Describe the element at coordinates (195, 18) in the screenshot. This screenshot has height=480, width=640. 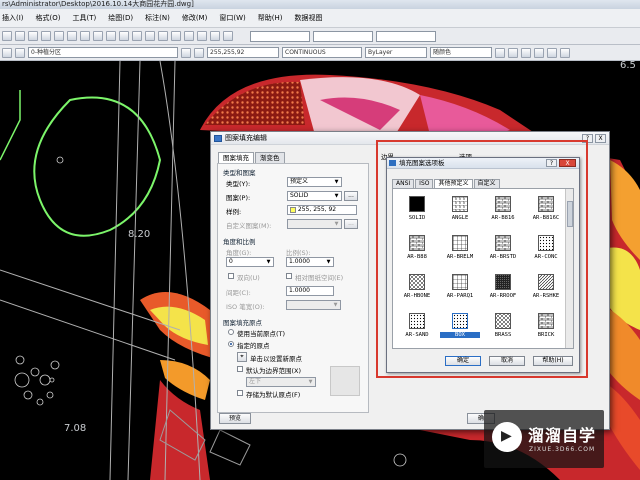
I see `menu-modify: 修改(M)` at that location.